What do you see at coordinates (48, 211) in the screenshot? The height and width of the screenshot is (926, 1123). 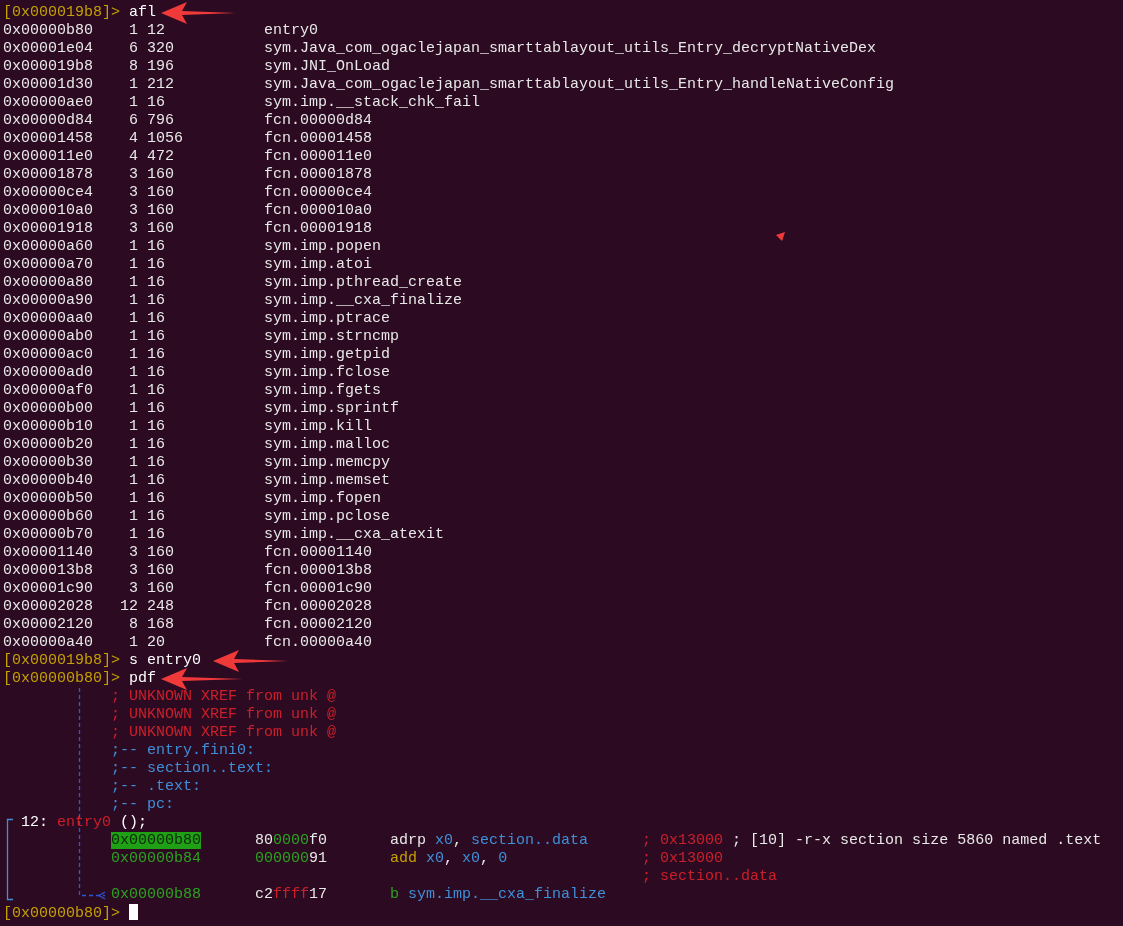 I see `function-address: 0x000010a0` at bounding box center [48, 211].